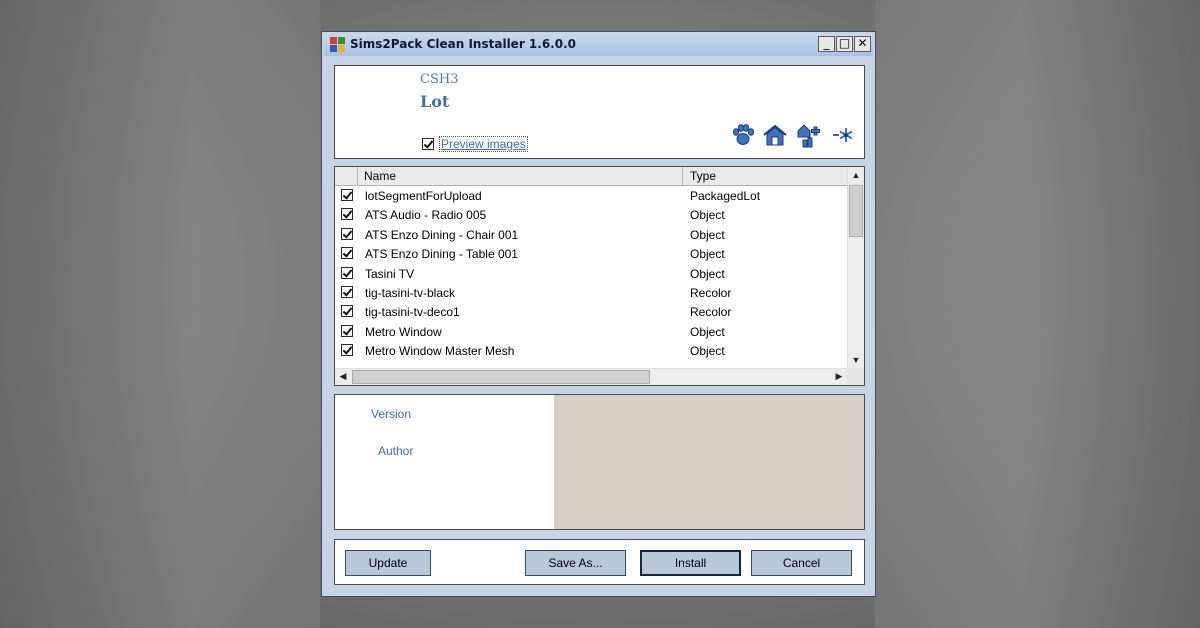  Describe the element at coordinates (855, 267) in the screenshot. I see `vertical-scrollbar: ▲ ▼` at that location.